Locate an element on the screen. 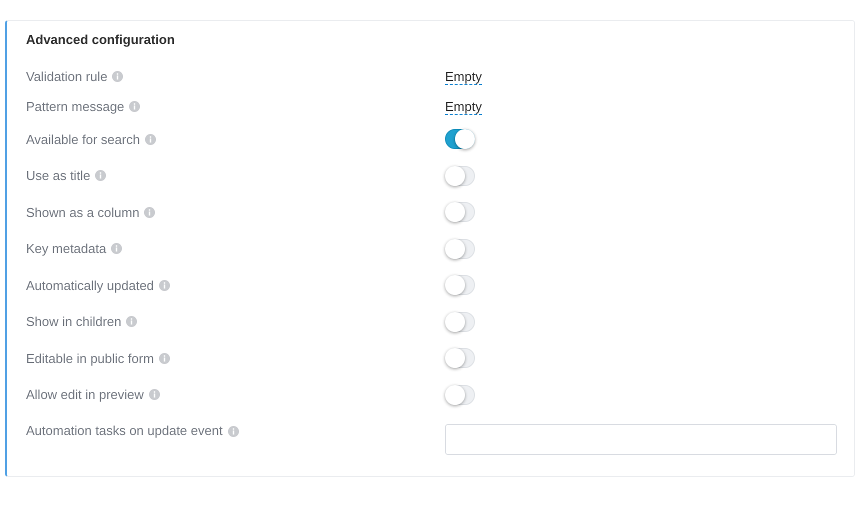 The image size is (857, 512). field-label: Available for search is located at coordinates (83, 139).